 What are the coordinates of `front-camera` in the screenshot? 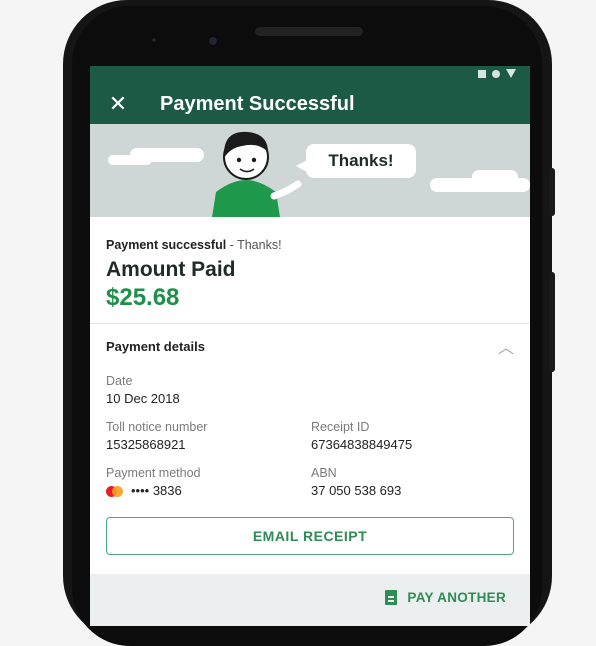 It's located at (154, 40).